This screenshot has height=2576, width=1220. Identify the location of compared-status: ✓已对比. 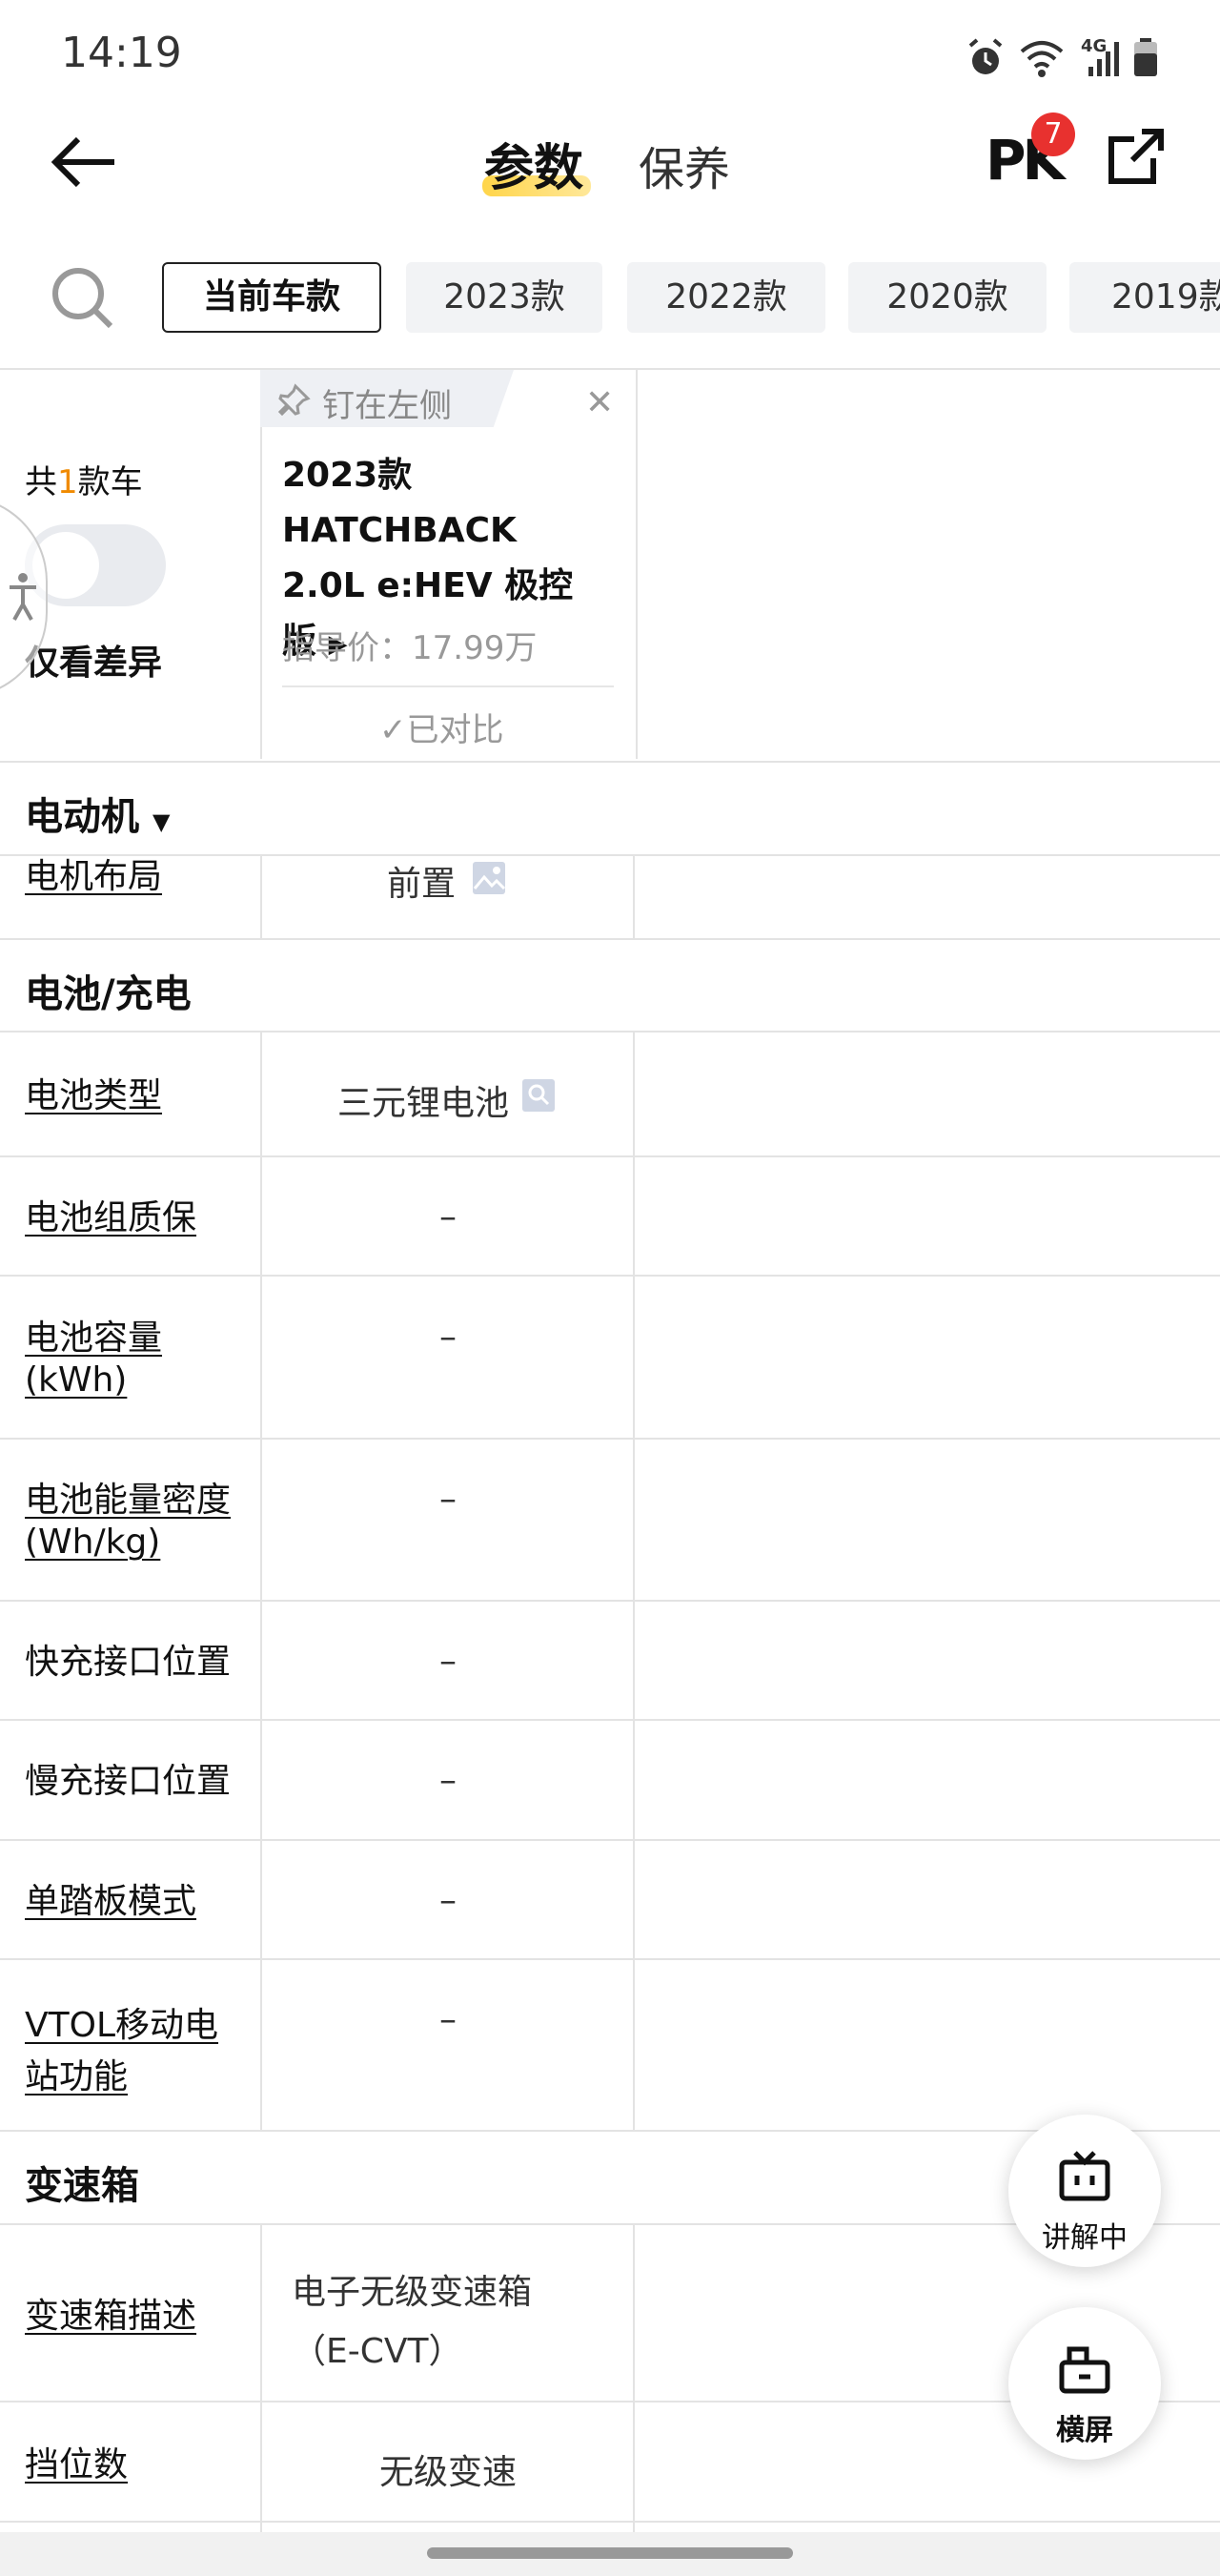
(442, 727).